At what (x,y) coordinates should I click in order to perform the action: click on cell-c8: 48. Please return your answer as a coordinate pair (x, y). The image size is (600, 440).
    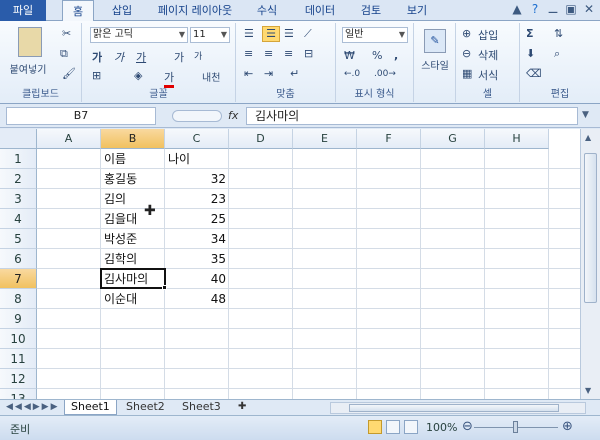
    Looking at the image, I should click on (197, 299).